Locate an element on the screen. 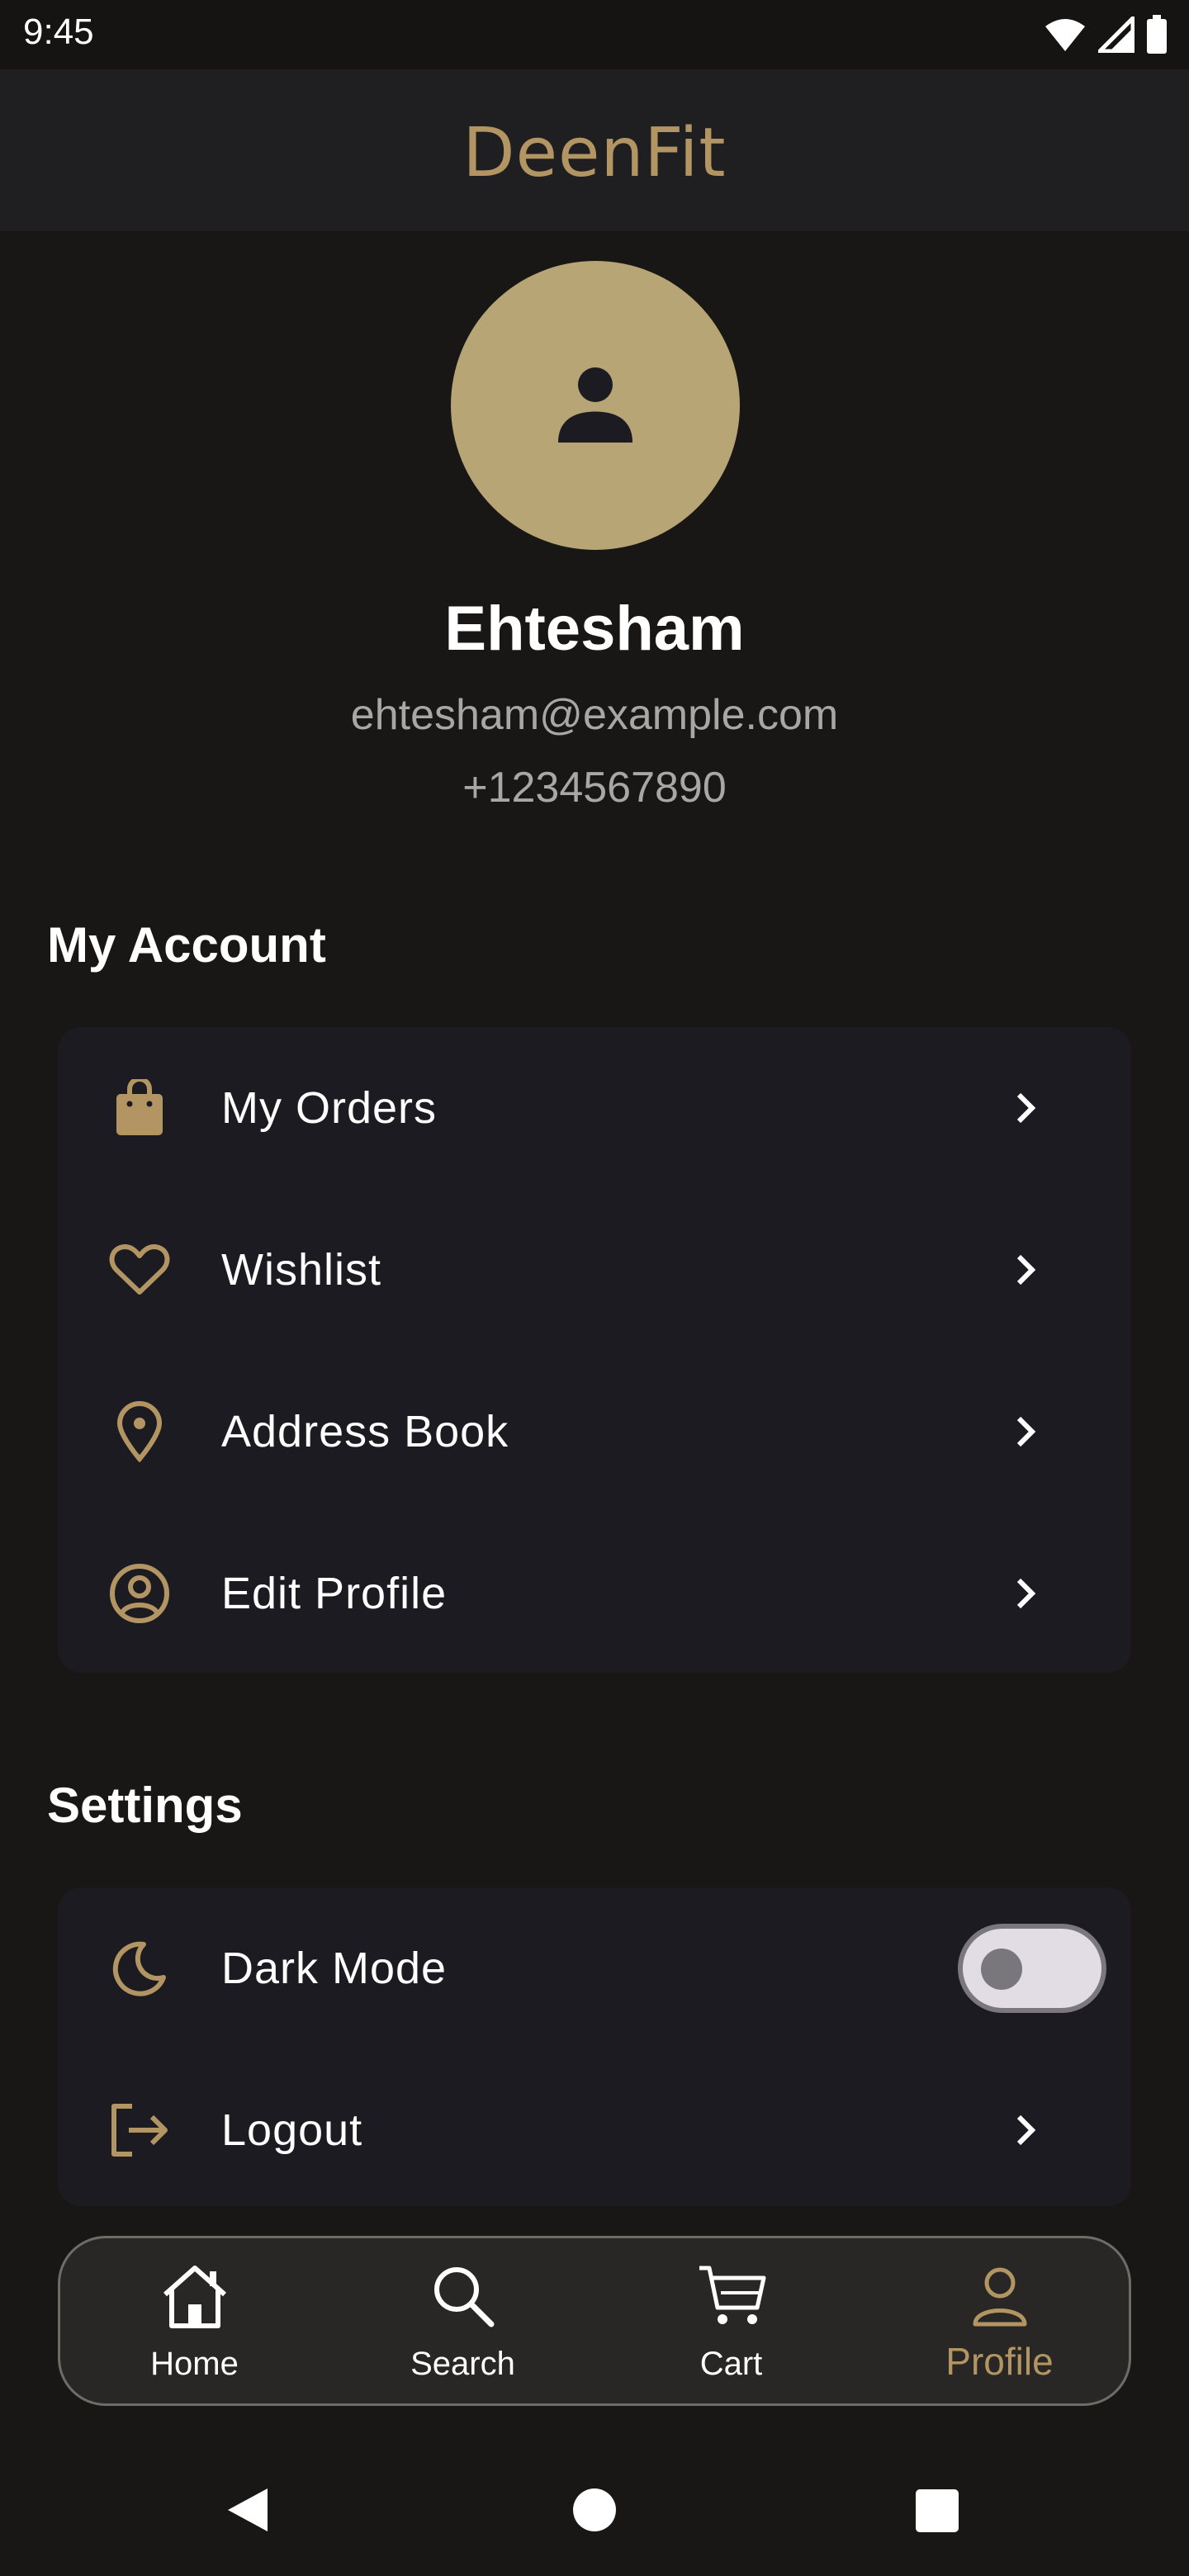  nav-label: Profile is located at coordinates (999, 2361).